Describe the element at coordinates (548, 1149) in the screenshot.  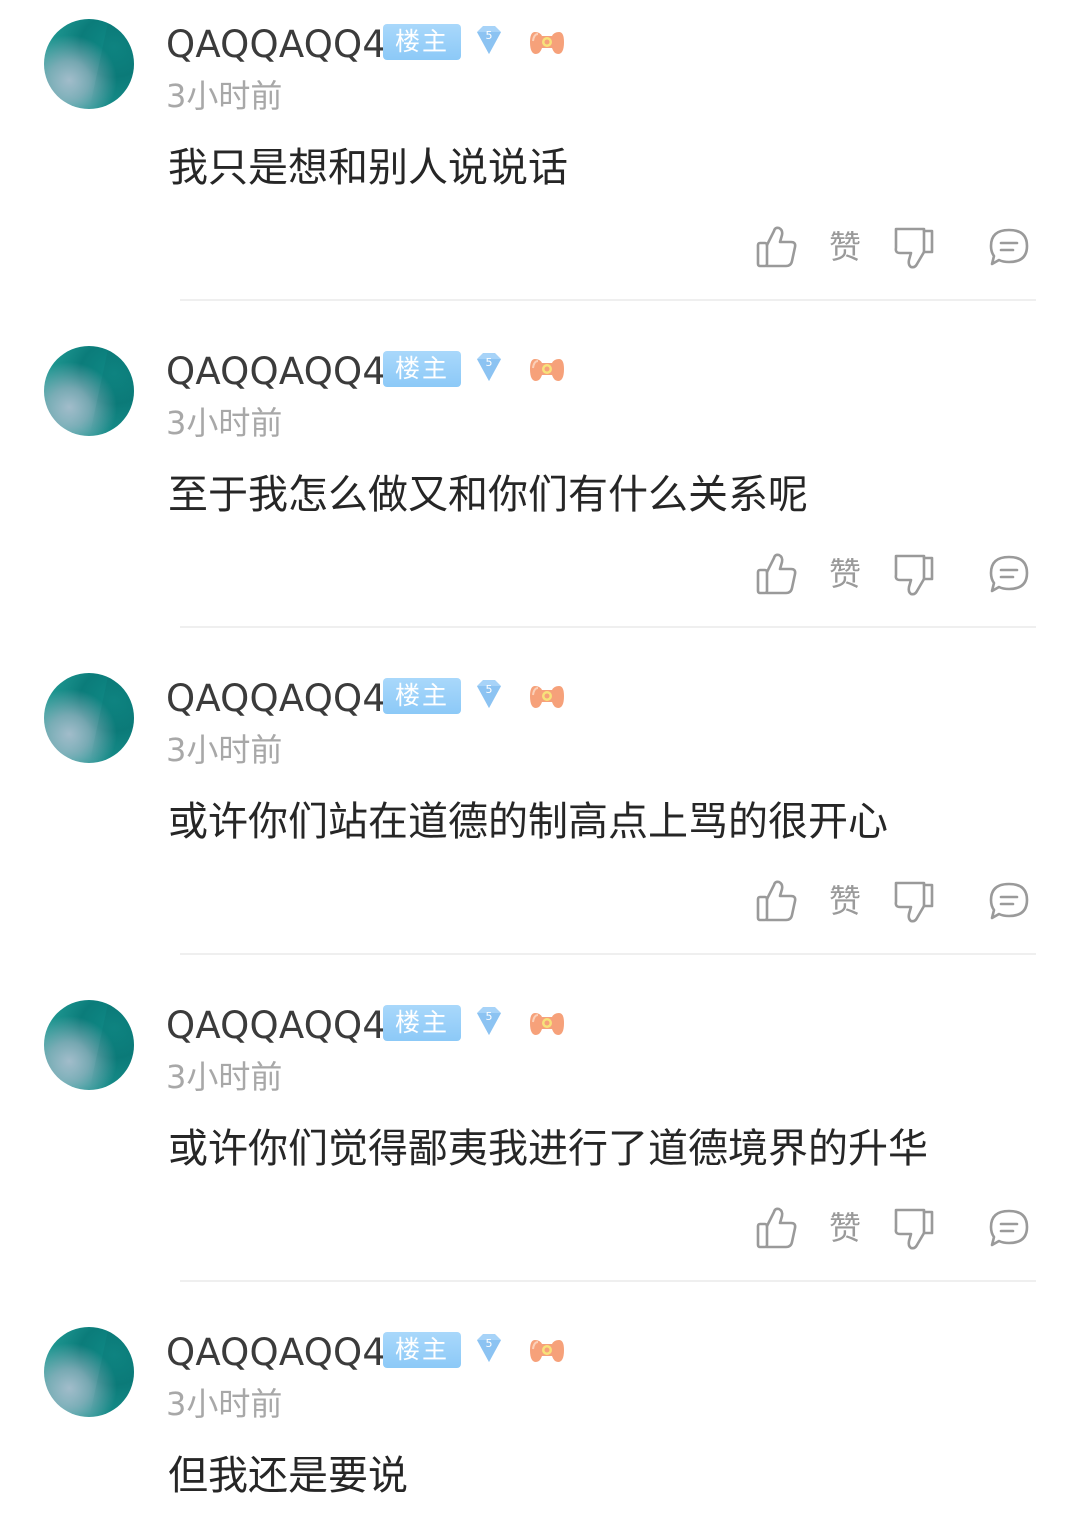
I see `comment-text: 或许你们觉得鄙夷我进行了道德境界的升华` at that location.